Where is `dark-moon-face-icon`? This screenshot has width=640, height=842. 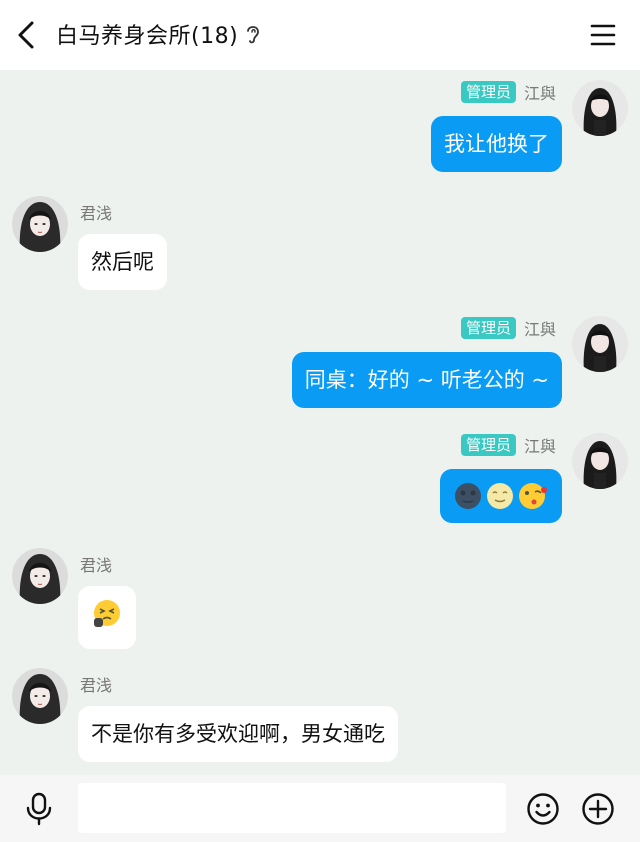 dark-moon-face-icon is located at coordinates (468, 496).